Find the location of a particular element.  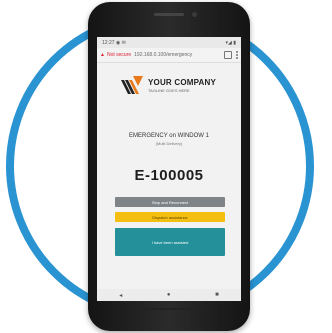

phone-speaker is located at coordinates (169, 14).